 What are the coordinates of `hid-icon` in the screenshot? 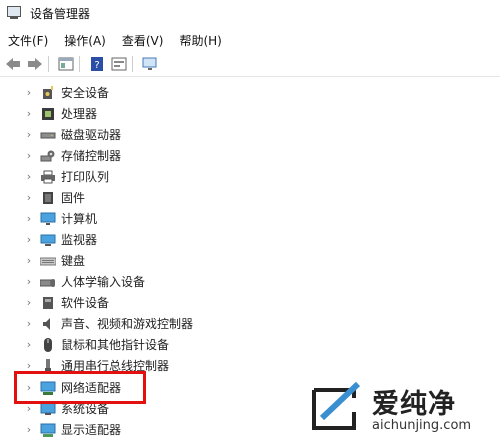 It's located at (47, 282).